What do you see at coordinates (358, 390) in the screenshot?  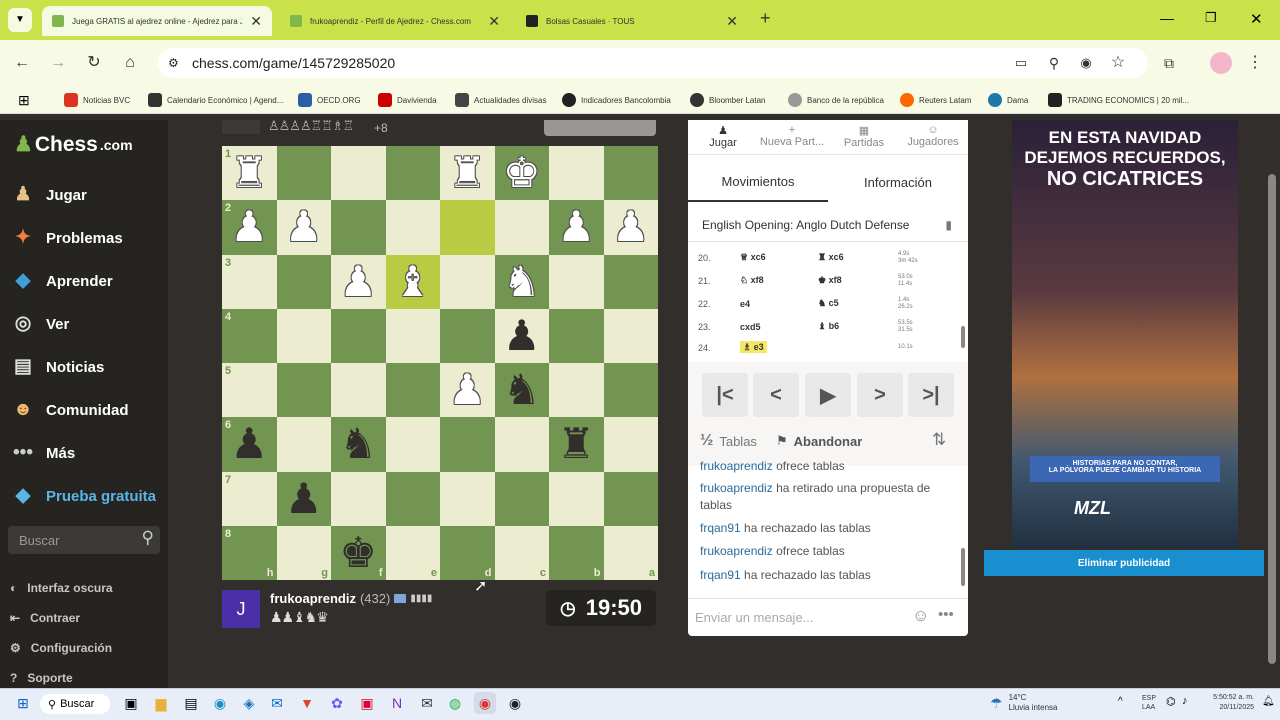 I see `board-square-f5` at bounding box center [358, 390].